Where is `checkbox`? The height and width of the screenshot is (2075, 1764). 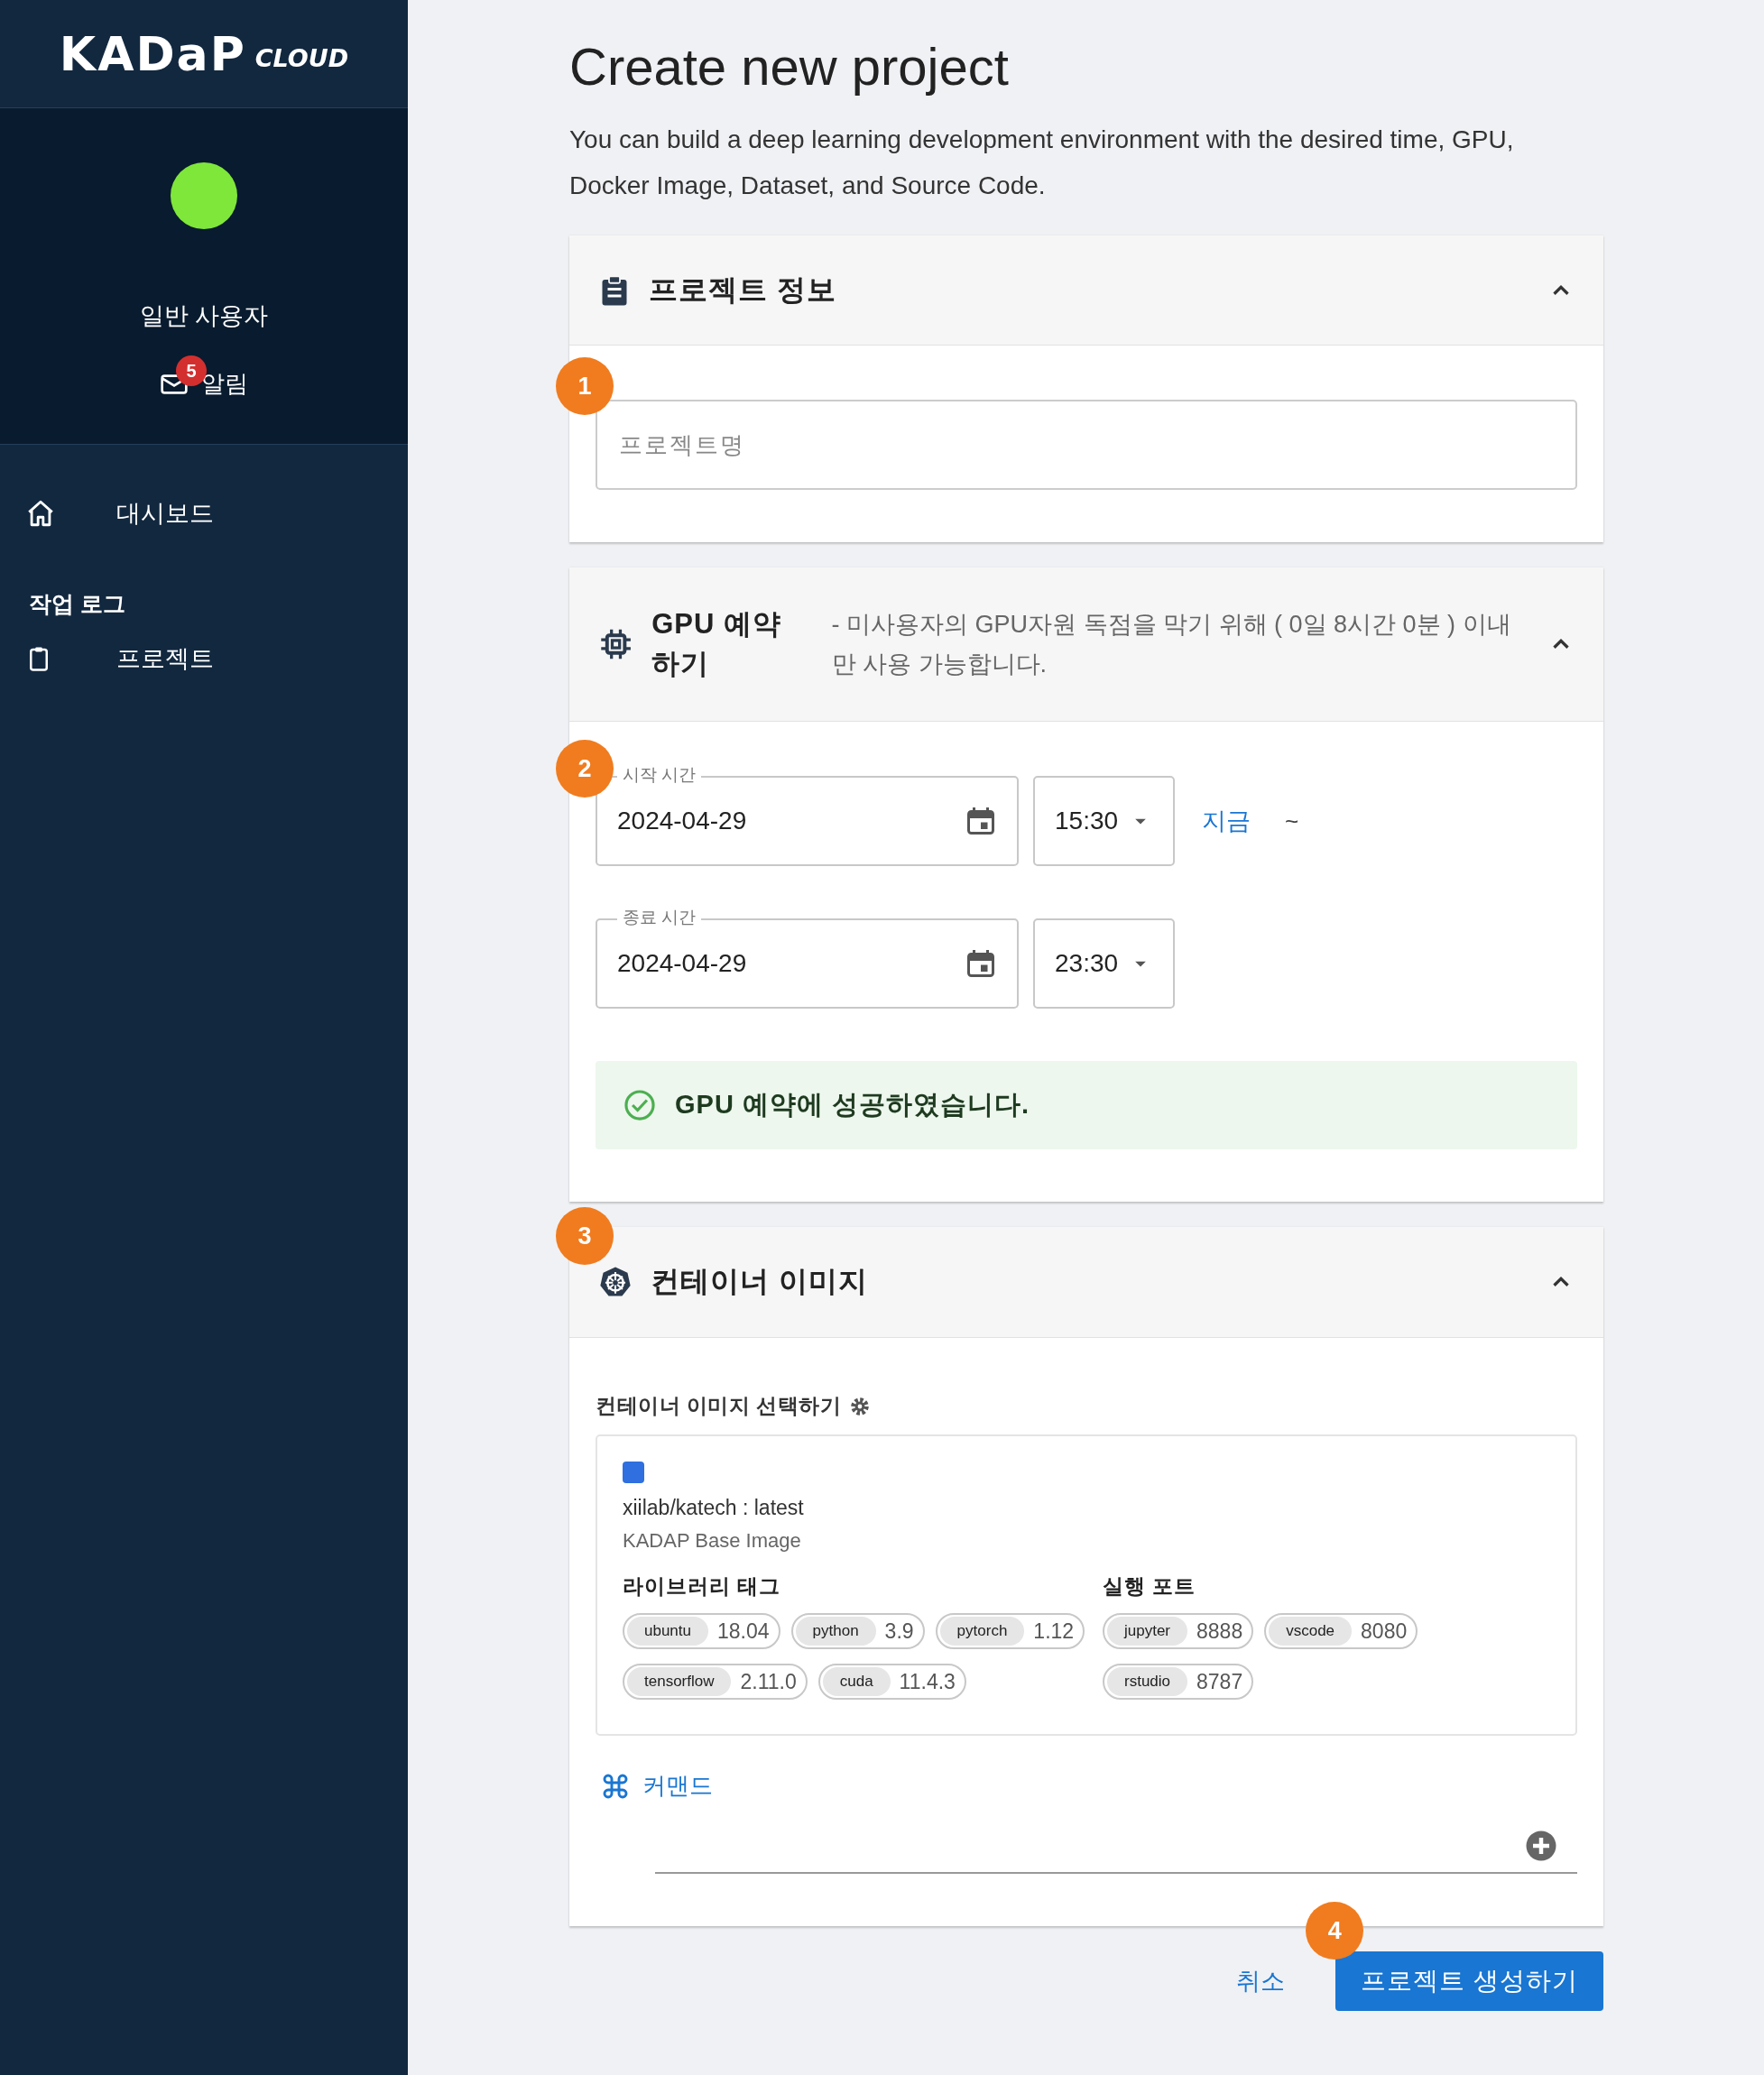
checkbox is located at coordinates (633, 1472).